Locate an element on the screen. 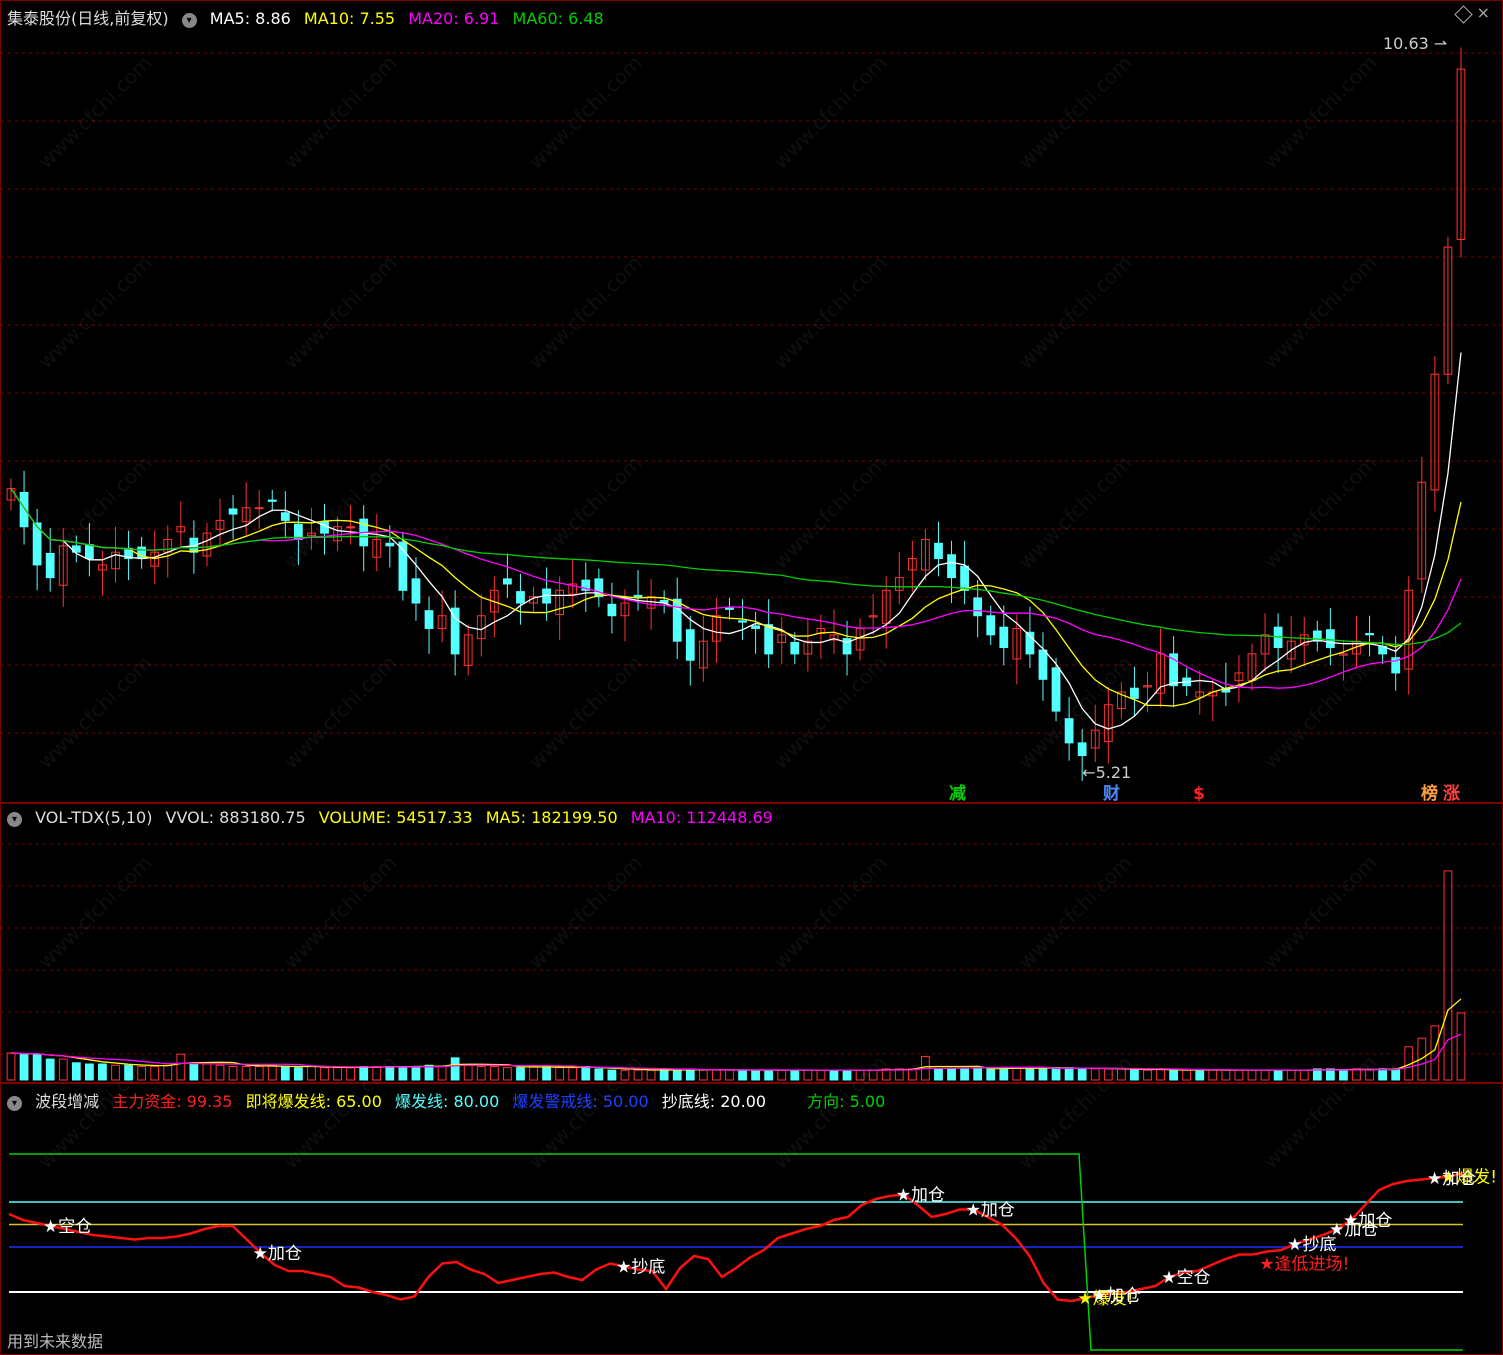  ma60-line is located at coordinates (736, 567).